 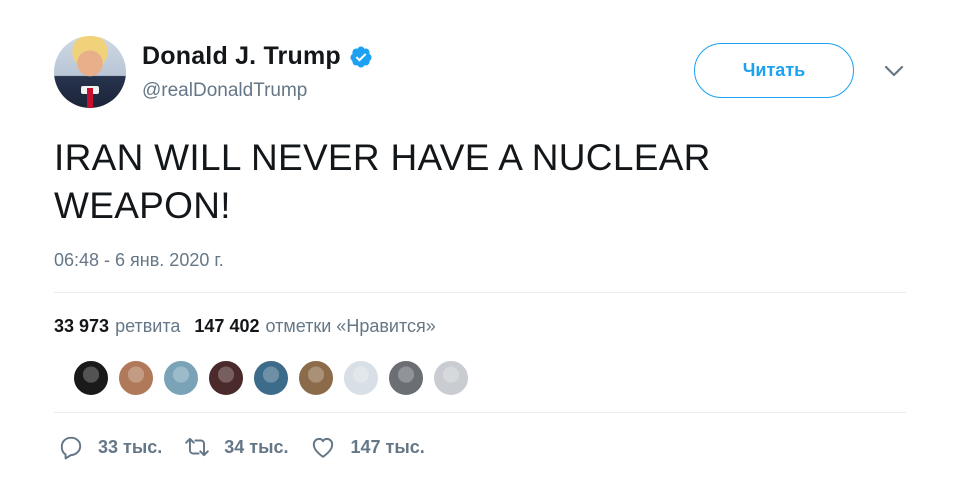 I want to click on tweet-timestamp: 06:48 - 6 янв. 2020 г., so click(x=139, y=260).